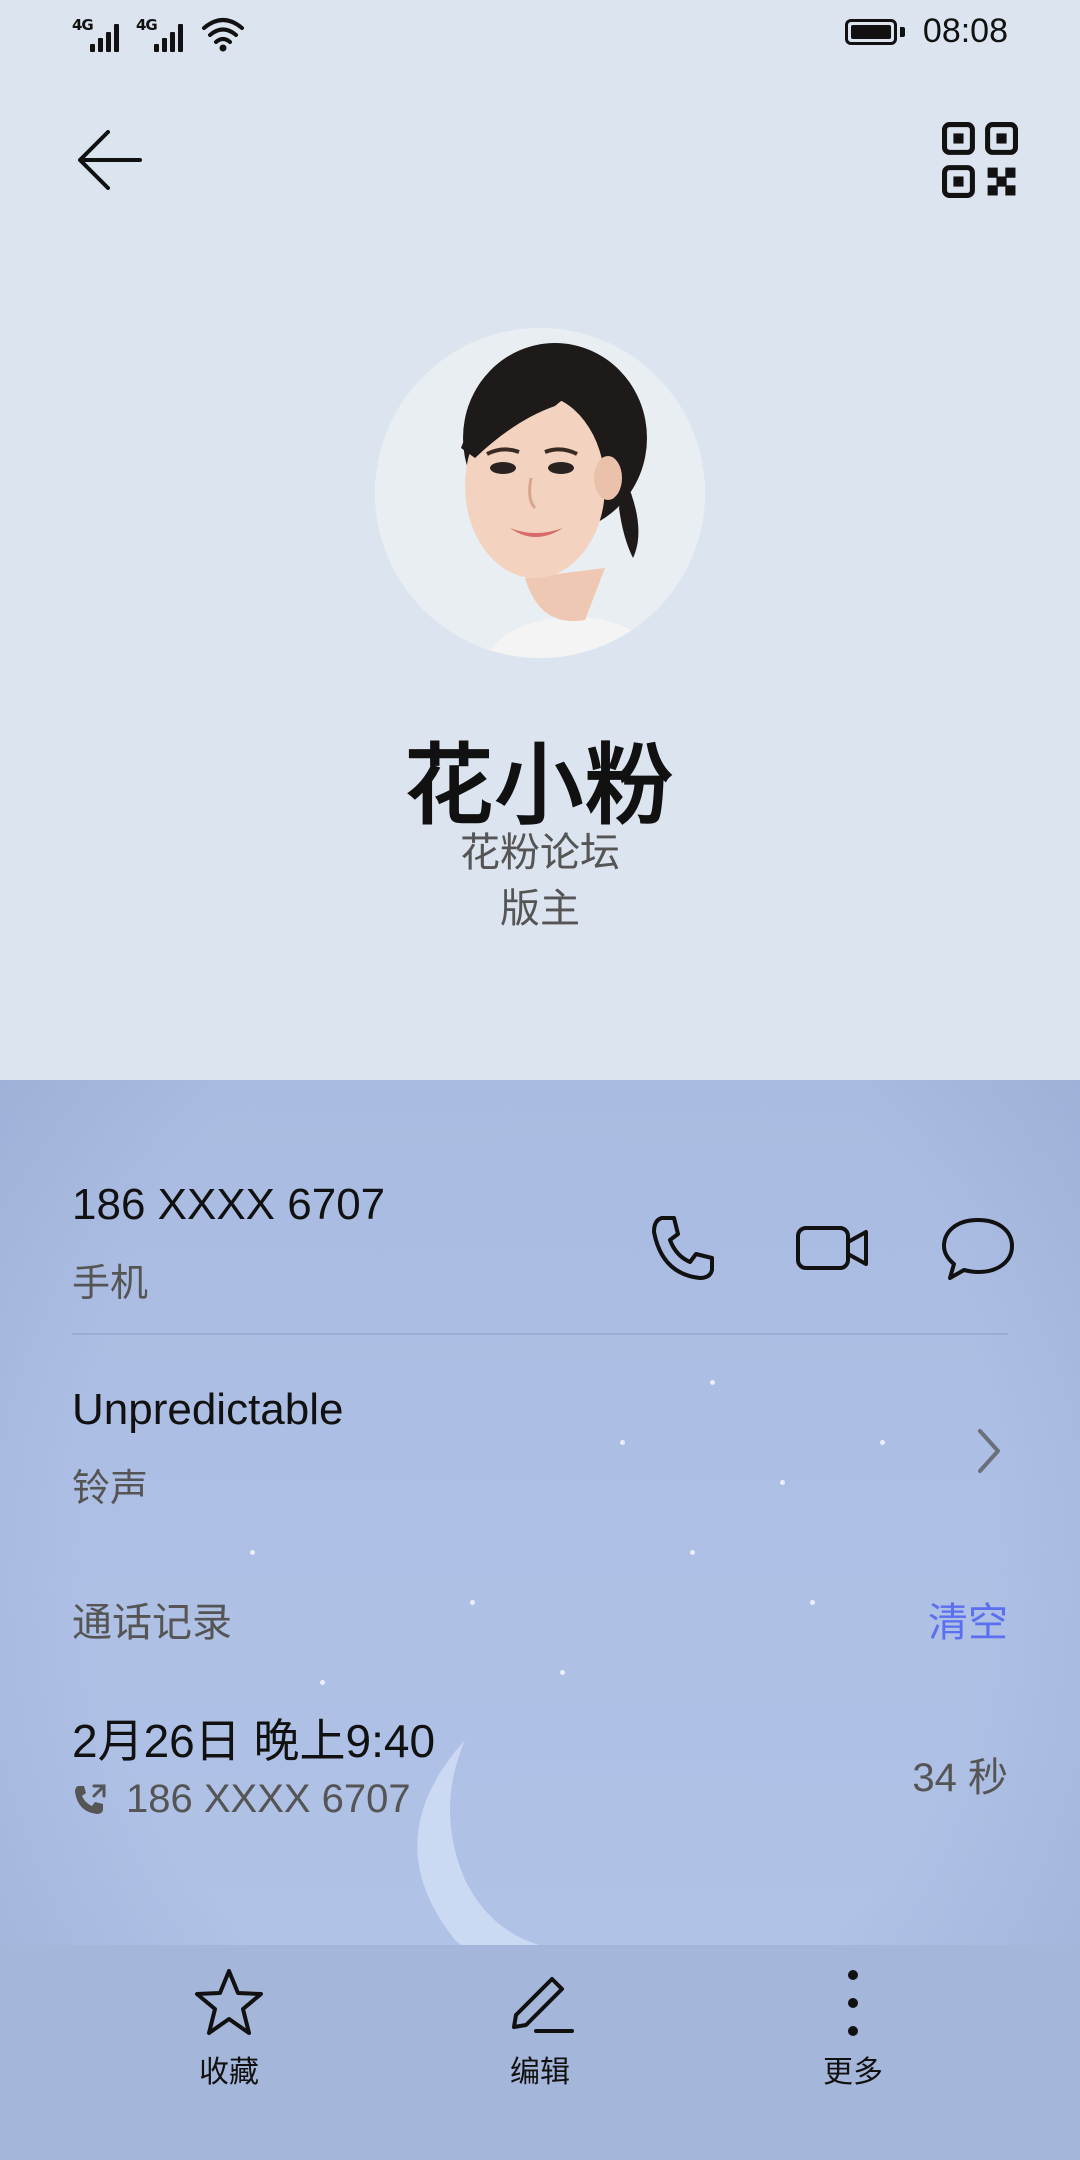 This screenshot has height=2160, width=1080. What do you see at coordinates (968, 1619) in the screenshot?
I see `clear-call-log-button: 清空` at bounding box center [968, 1619].